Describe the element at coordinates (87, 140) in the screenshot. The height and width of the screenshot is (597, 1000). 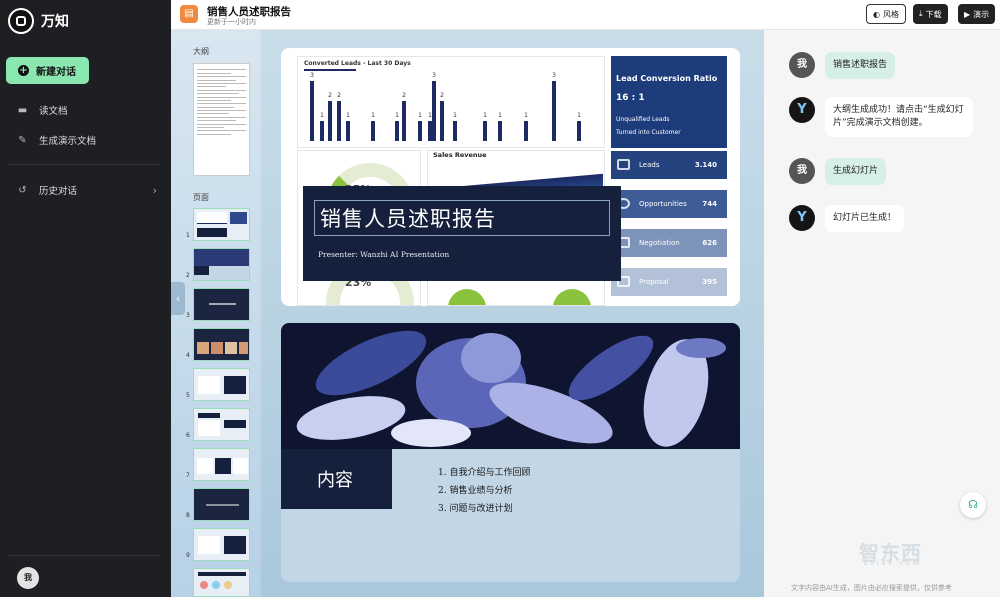
I see `sidebar-item-generate-presentation: ✎ 生成演示文档` at that location.